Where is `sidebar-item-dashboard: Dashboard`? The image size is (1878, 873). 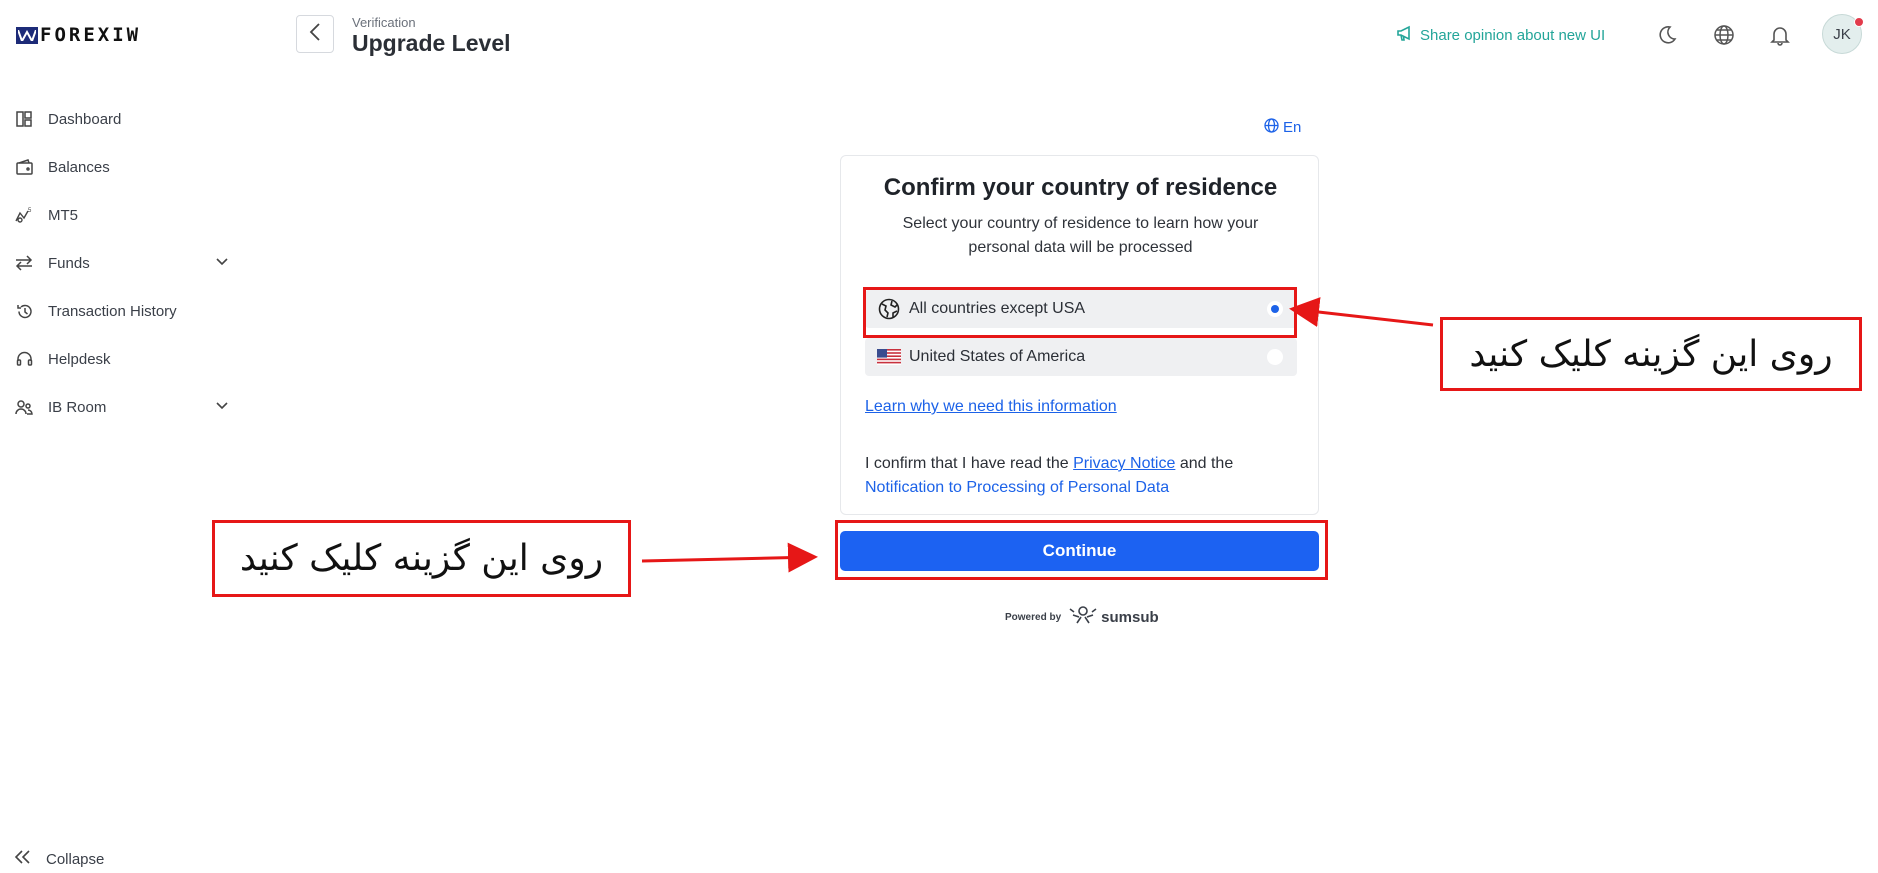
sidebar-item-dashboard: Dashboard is located at coordinates (121, 119).